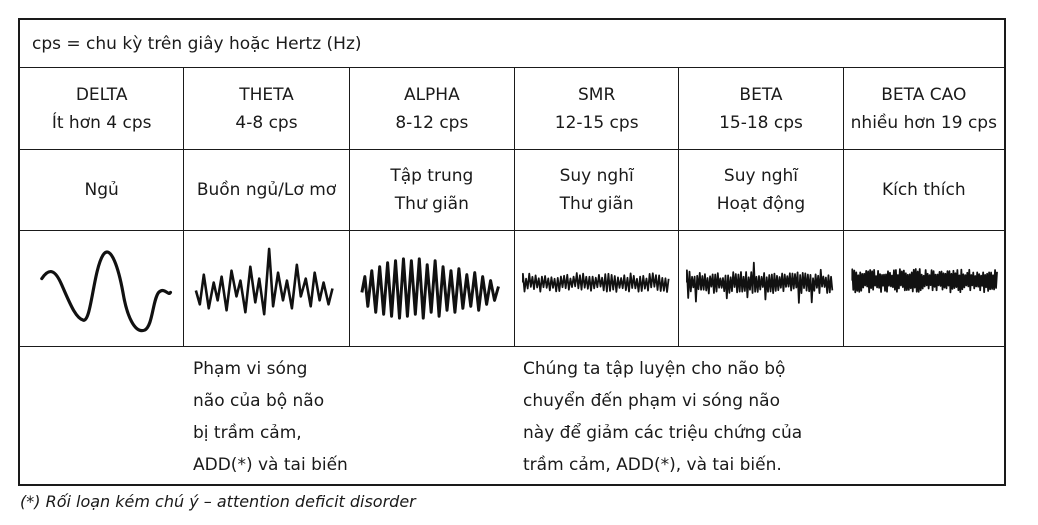 This screenshot has width=1038, height=525. I want to click on band-name: SMR, so click(597, 94).